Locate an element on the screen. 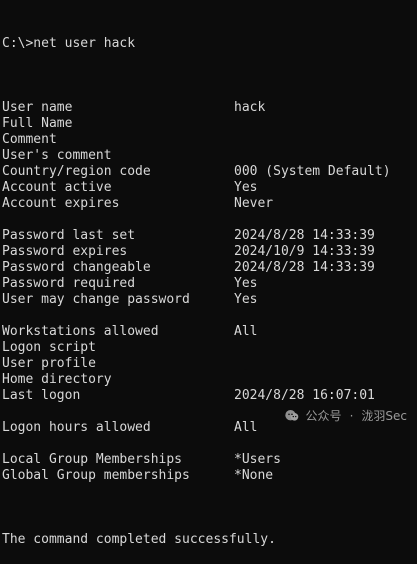  output-row: Password last set 2024/8/28 14:33:39 is located at coordinates (208, 236).